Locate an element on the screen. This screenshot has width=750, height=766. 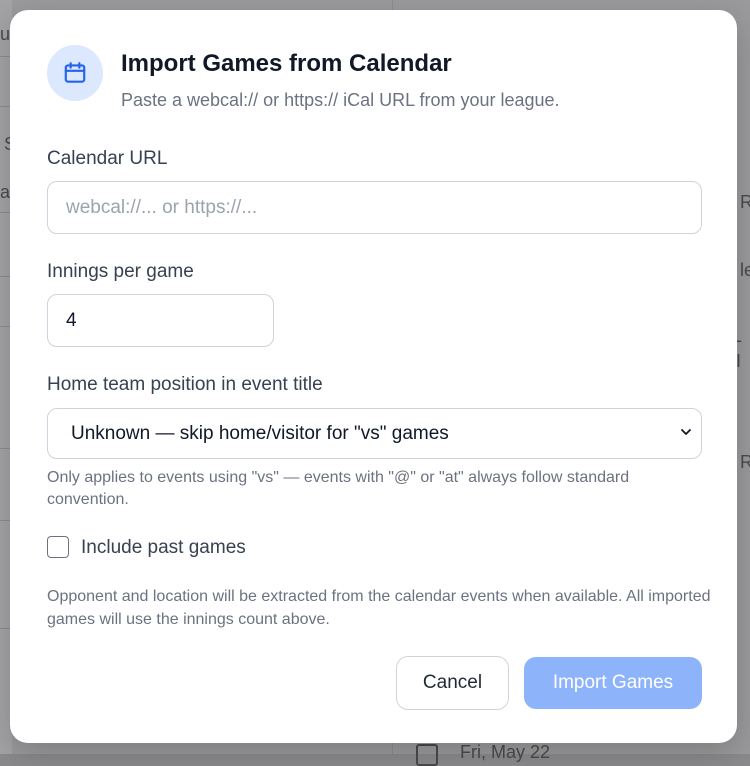
import-games-button: Import Games is located at coordinates (613, 683).